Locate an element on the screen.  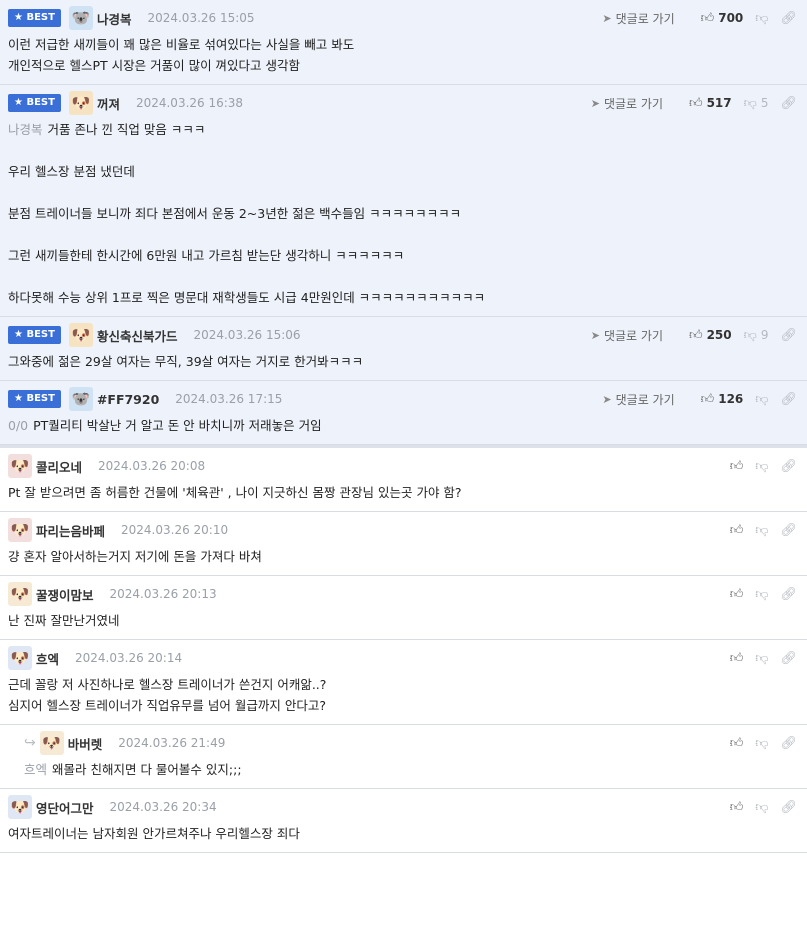
mention: 흐엑 is located at coordinates (35, 769).